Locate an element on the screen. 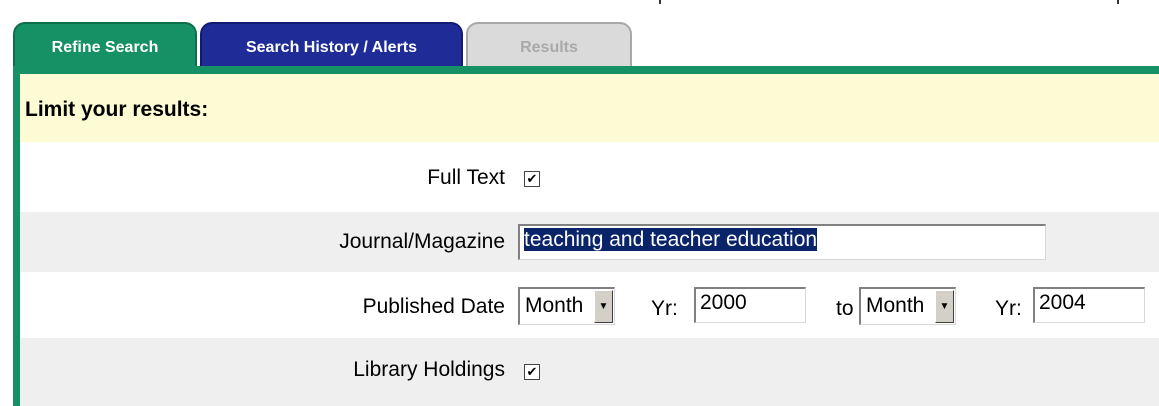 The width and height of the screenshot is (1159, 406). to-year-input: 2004 is located at coordinates (1089, 305).